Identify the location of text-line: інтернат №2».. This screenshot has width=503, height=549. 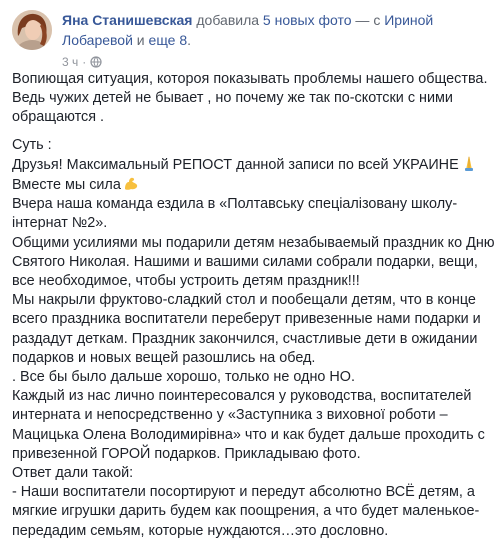
(60, 223).